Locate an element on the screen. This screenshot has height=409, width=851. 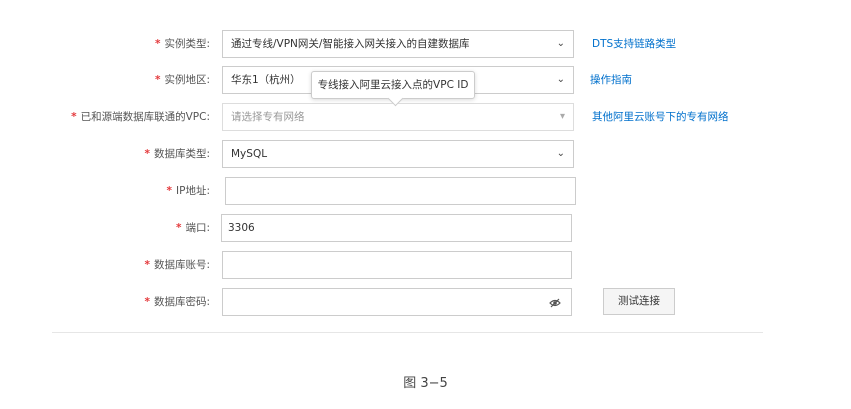
port-label: * 端口: is located at coordinates (193, 228).